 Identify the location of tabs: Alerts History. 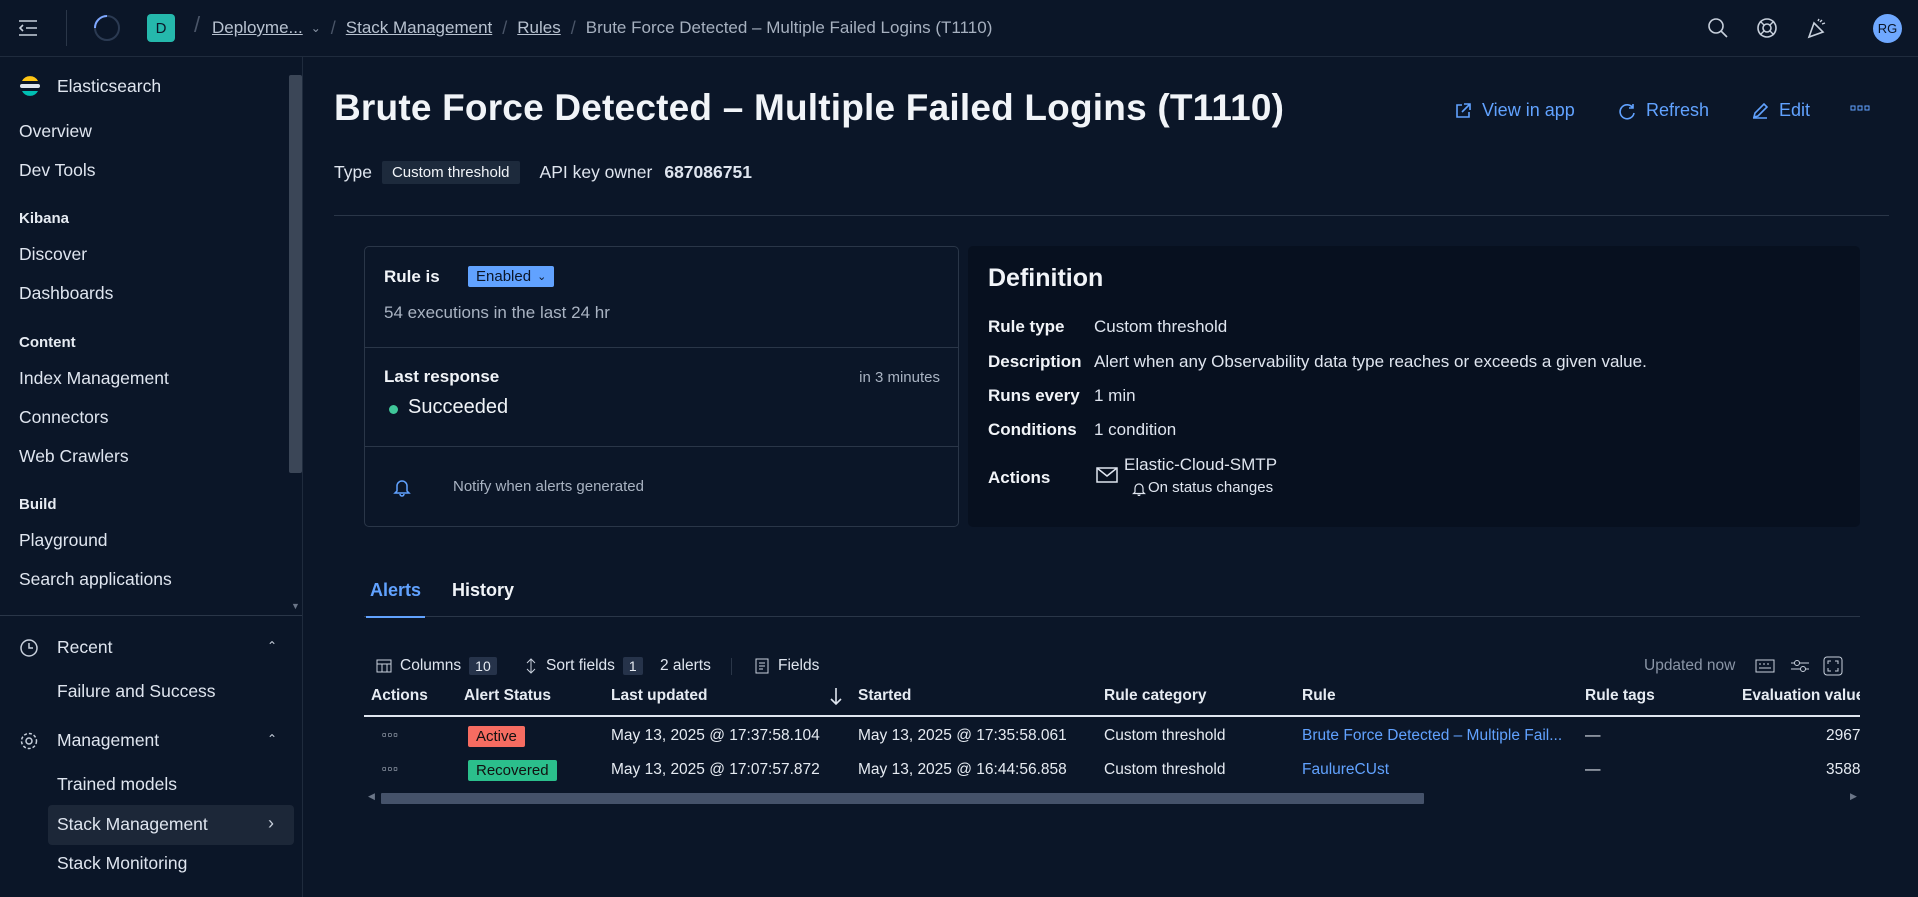
(1112, 598).